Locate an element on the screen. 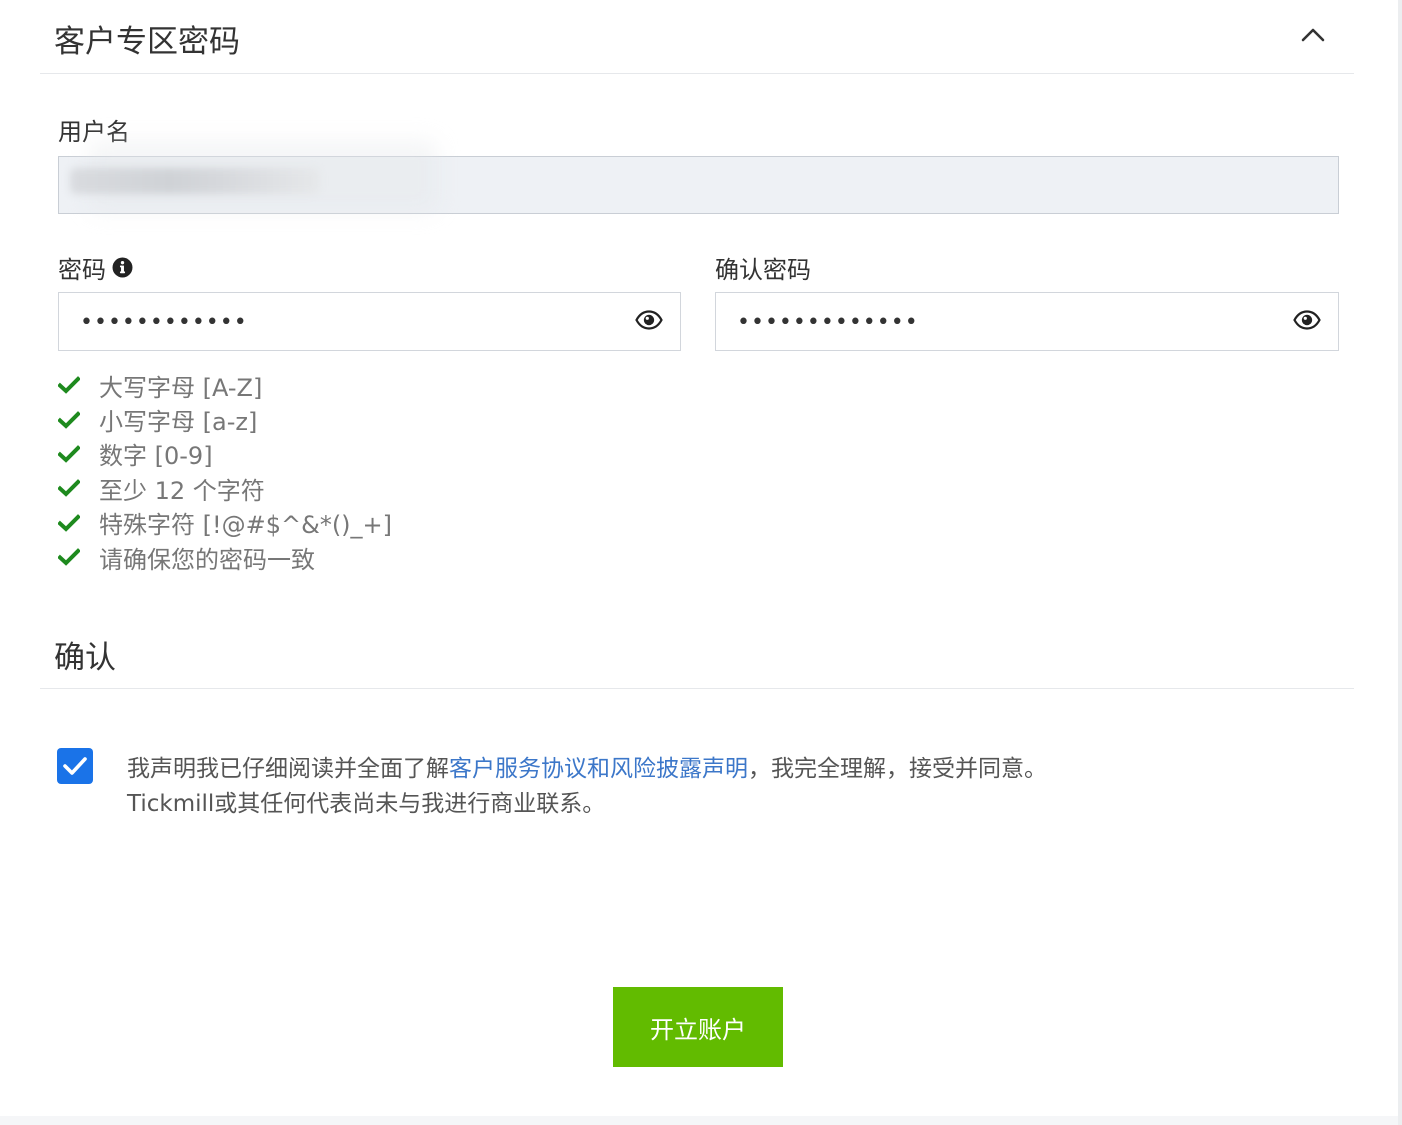 This screenshot has width=1402, height=1125. confirm-password-label: 确认密码 is located at coordinates (763, 267).